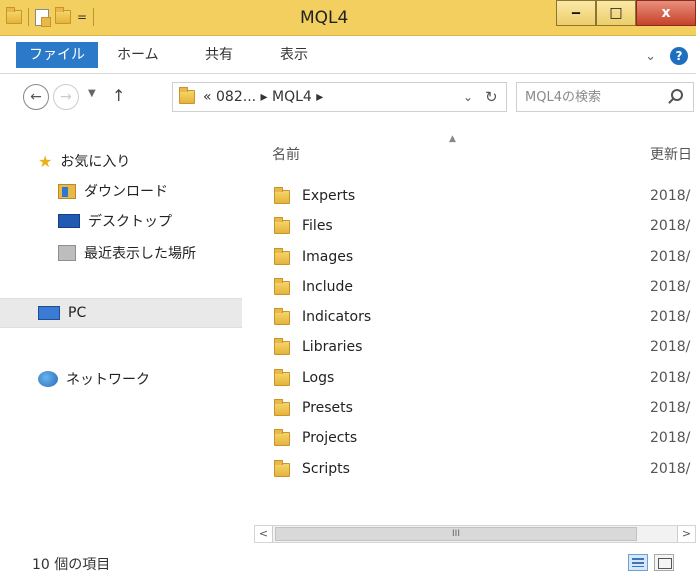 This screenshot has height=577, width=696. What do you see at coordinates (82, 17) in the screenshot?
I see `quick-access-dropdown: =` at bounding box center [82, 17].